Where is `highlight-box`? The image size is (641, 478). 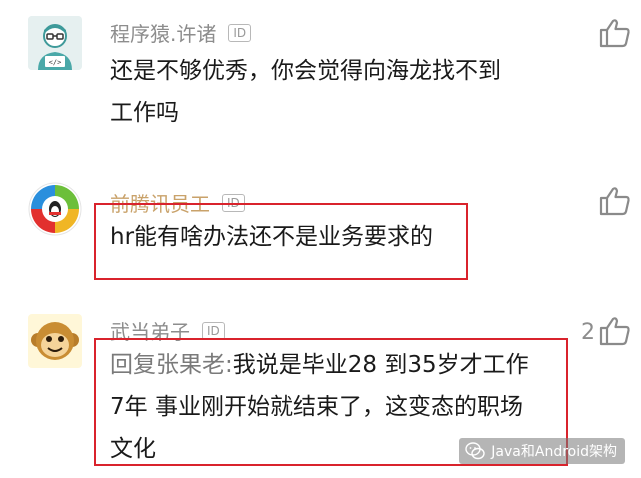
highlight-box is located at coordinates (281, 241).